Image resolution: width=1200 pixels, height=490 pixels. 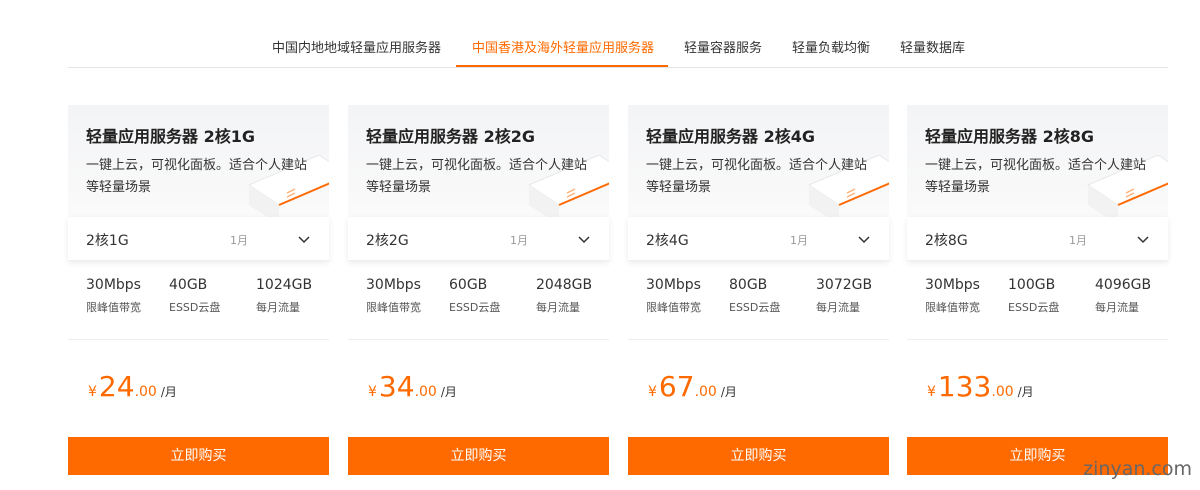 What do you see at coordinates (831, 46) in the screenshot?
I see `tab-load-balancer: 轻量负载均衡` at bounding box center [831, 46].